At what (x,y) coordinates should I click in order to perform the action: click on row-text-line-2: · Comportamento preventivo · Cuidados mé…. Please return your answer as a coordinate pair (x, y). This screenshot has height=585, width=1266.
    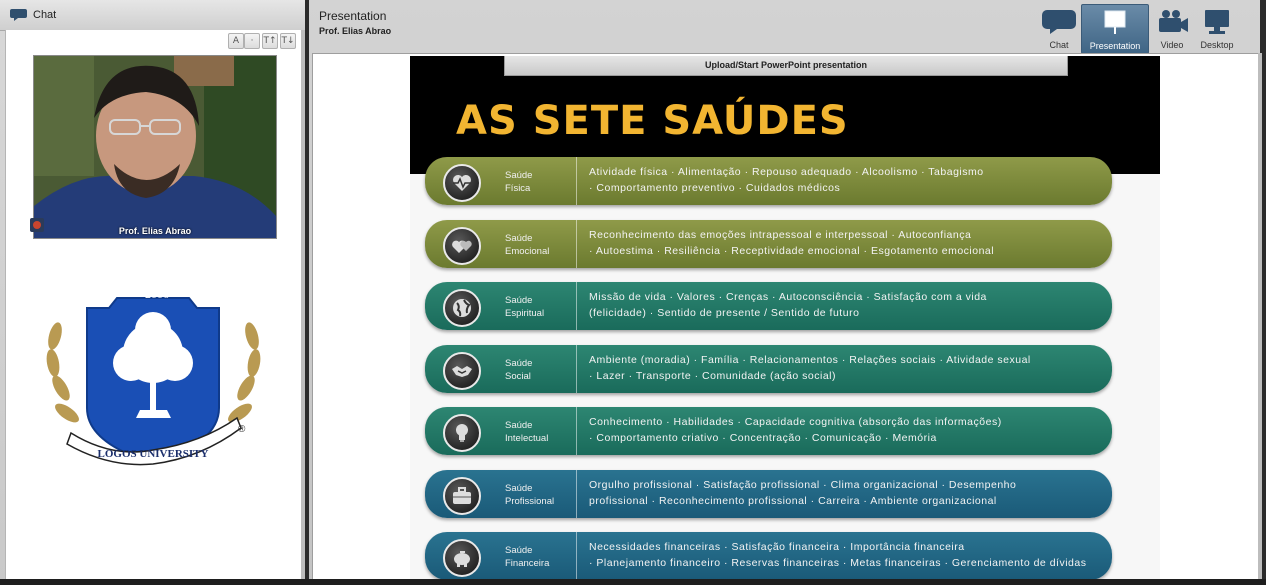
    Looking at the image, I should click on (715, 188).